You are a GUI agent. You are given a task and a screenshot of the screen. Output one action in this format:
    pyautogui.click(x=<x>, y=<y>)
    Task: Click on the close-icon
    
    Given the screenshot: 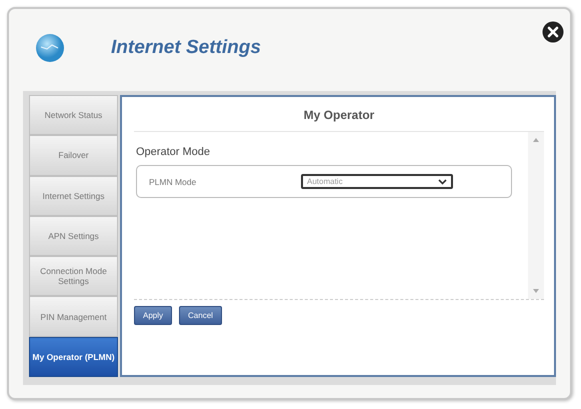 What is the action you would take?
    pyautogui.click(x=553, y=32)
    